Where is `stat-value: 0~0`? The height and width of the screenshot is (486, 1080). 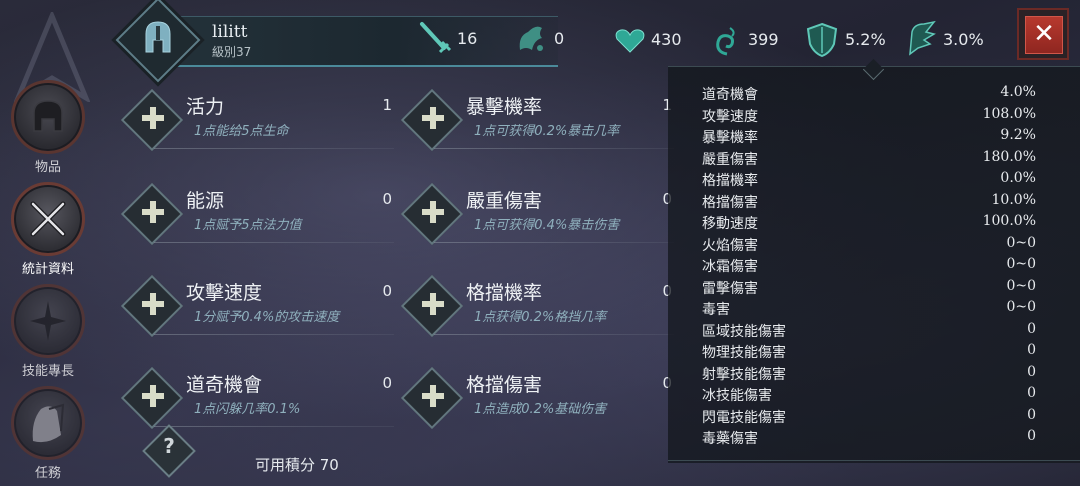
stat-value: 0~0 is located at coordinates (1021, 242).